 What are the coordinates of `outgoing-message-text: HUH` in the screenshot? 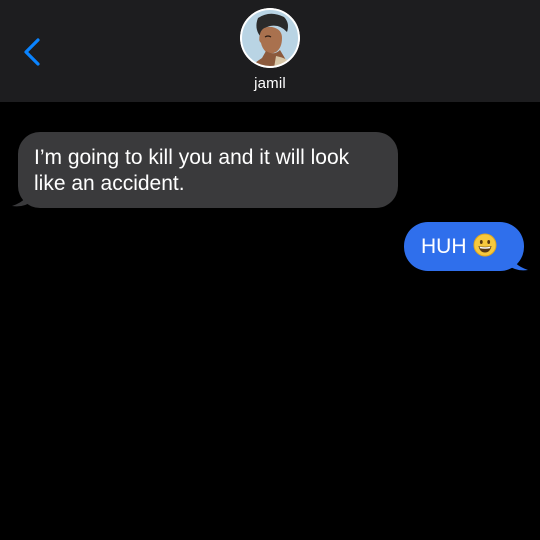 It's located at (444, 246).